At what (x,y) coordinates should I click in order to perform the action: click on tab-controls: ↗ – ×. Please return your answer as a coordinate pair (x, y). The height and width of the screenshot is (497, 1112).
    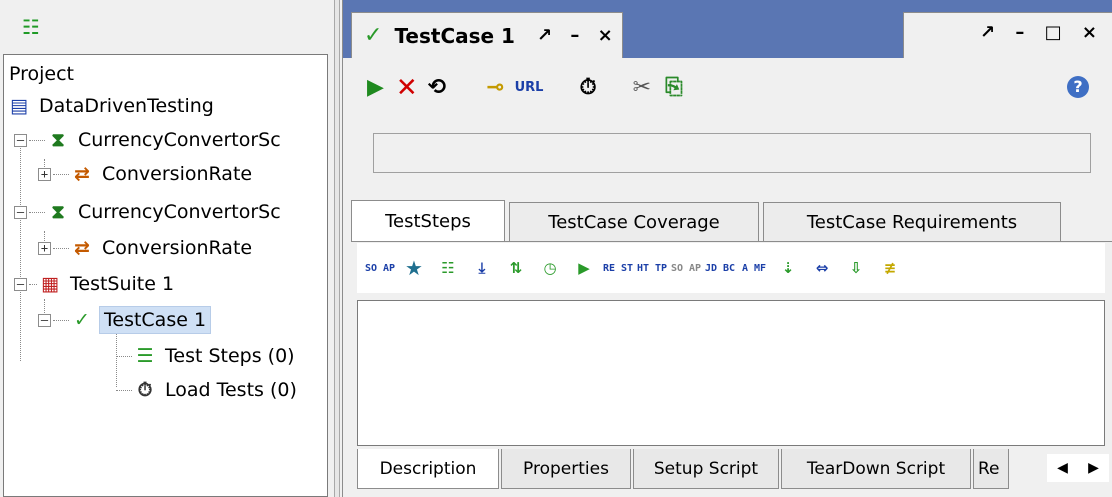
    Looking at the image, I should click on (578, 35).